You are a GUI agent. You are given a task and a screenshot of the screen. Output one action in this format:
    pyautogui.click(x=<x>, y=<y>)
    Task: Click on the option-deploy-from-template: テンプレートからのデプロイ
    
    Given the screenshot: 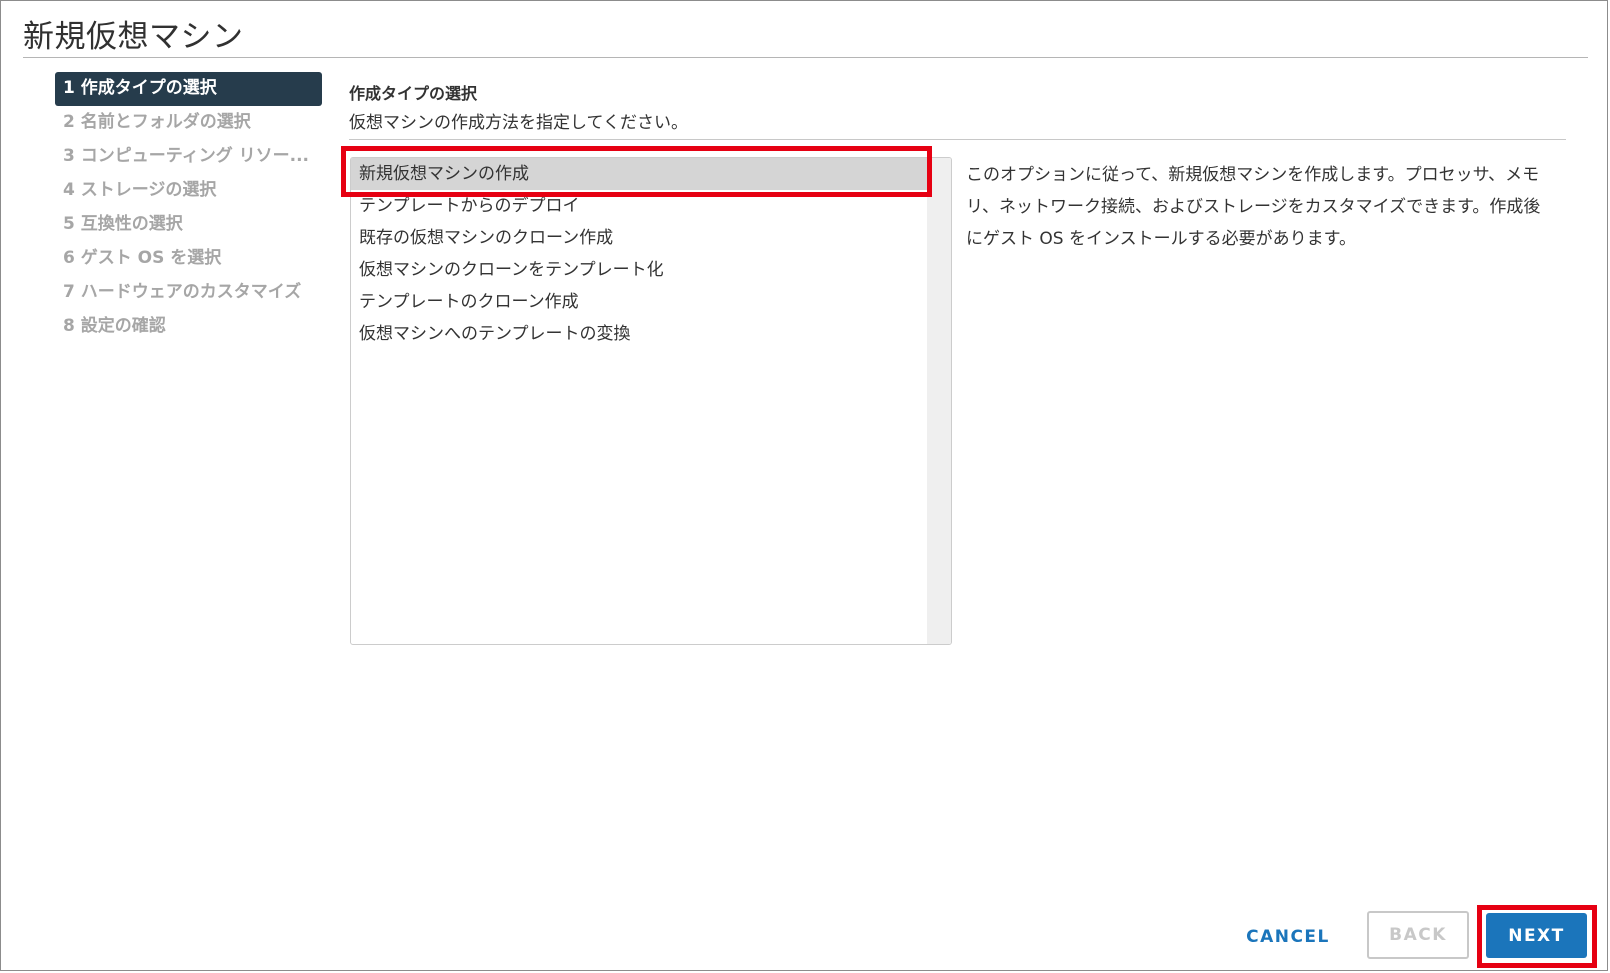 What is the action you would take?
    pyautogui.click(x=639, y=206)
    